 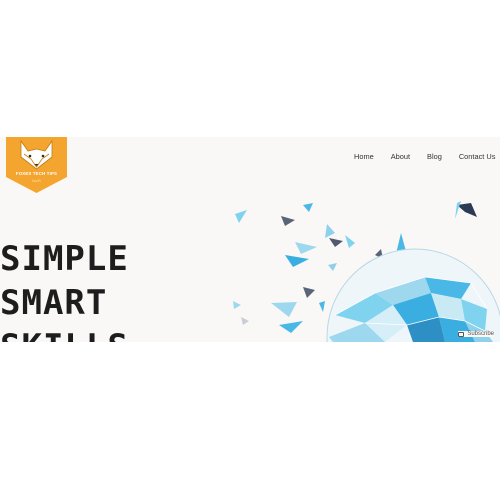 I want to click on logo-tagline: tech, so click(x=36, y=180).